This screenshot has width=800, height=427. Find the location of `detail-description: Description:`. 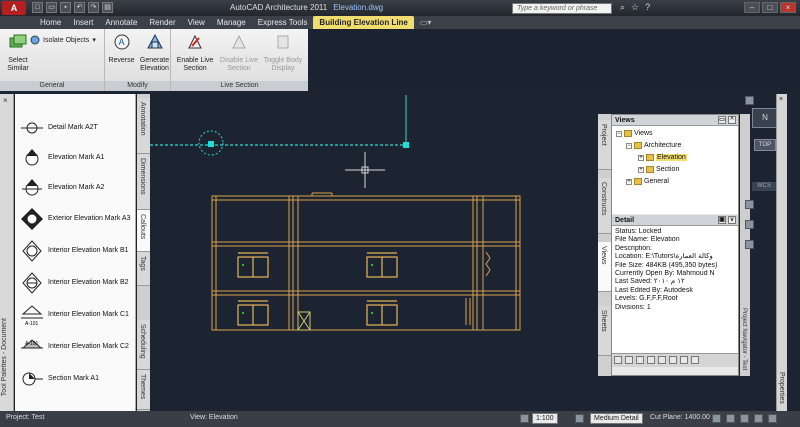

detail-description: Description: is located at coordinates (633, 248).